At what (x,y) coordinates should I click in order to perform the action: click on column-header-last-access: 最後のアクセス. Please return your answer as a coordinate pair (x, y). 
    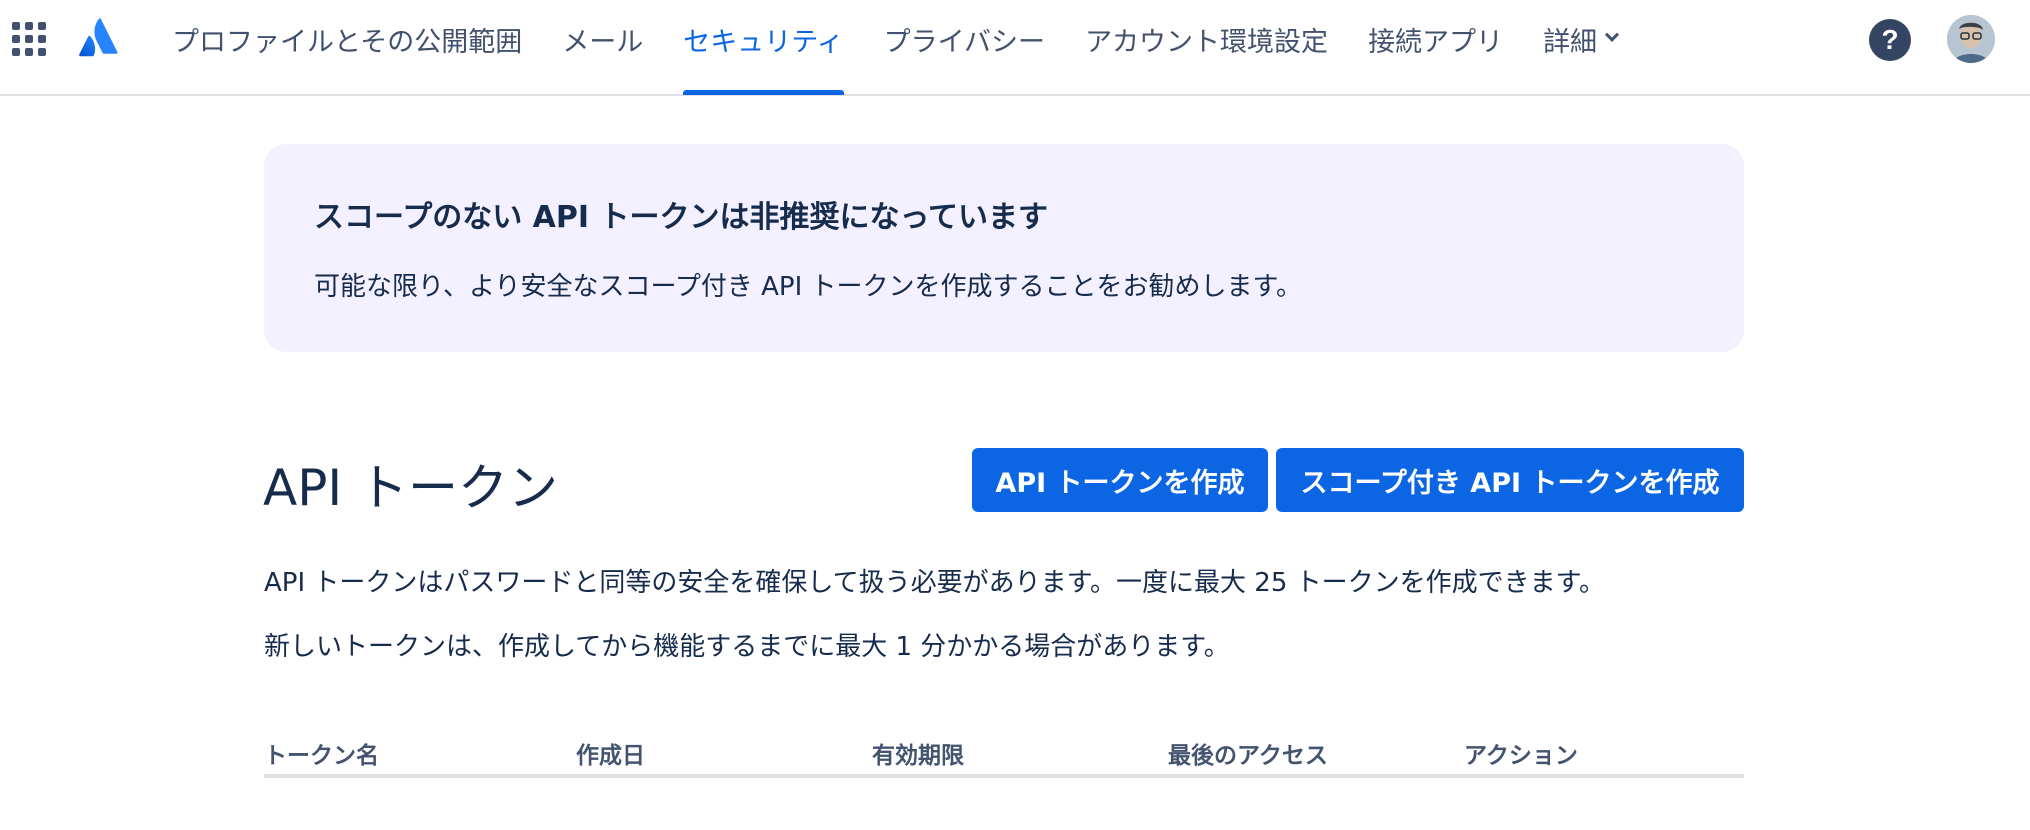
    Looking at the image, I should click on (1248, 756).